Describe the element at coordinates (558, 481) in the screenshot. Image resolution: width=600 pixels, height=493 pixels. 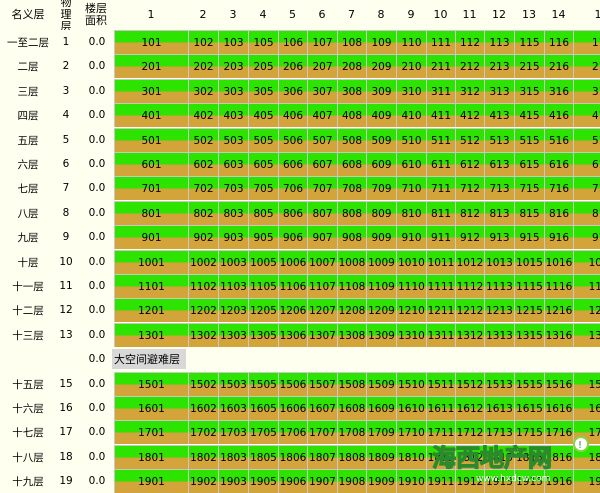
I see `unit-cell: 1916` at that location.